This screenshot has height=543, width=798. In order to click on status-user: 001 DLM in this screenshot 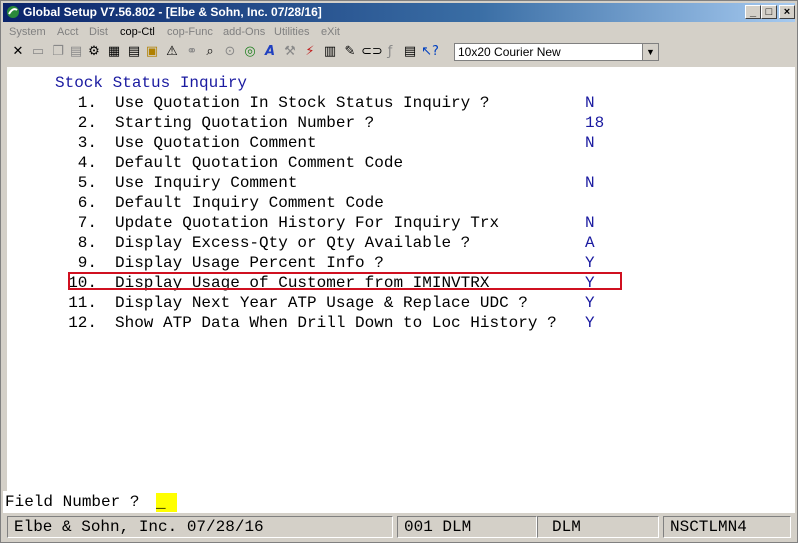, I will do `click(467, 527)`.